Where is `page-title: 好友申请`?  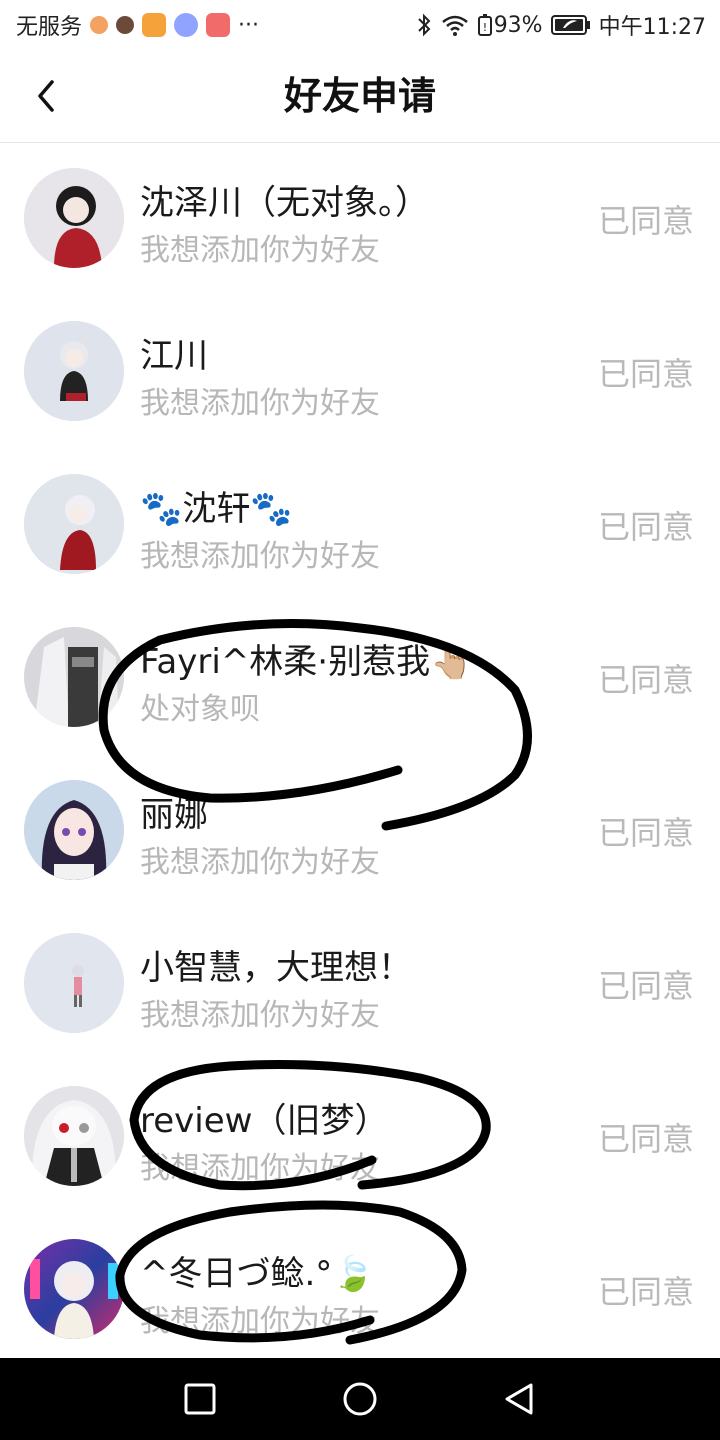
page-title: 好友申请 is located at coordinates (359, 96).